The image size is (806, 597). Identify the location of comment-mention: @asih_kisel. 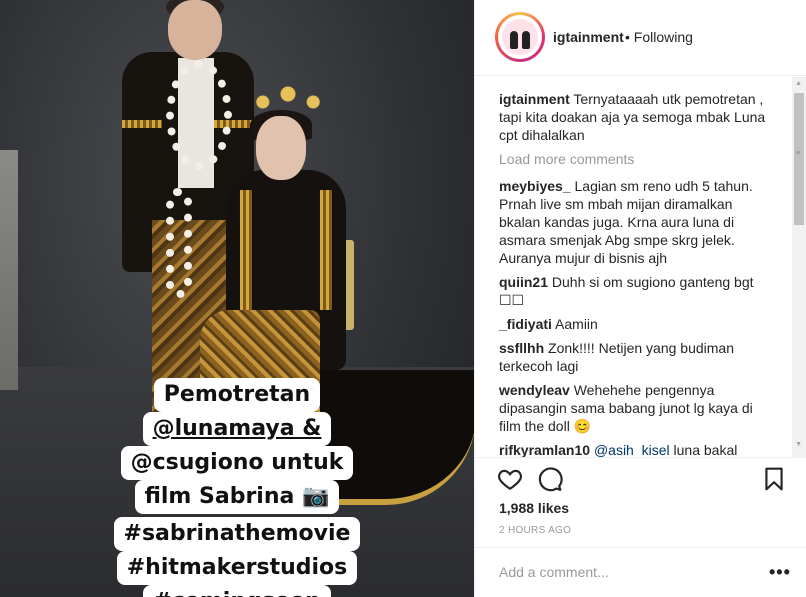
(632, 449).